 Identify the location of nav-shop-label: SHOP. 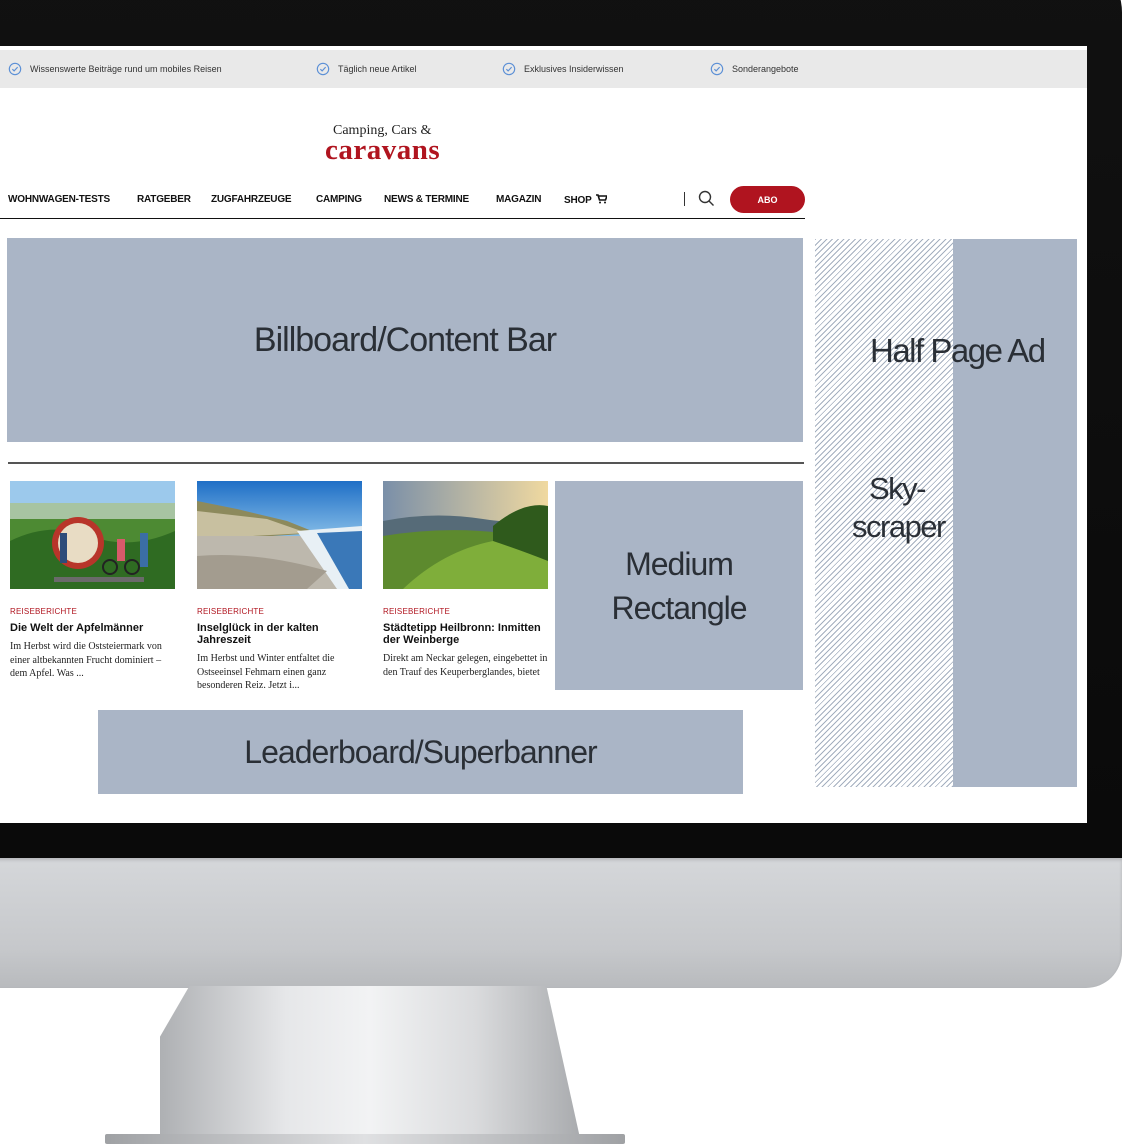
(578, 200).